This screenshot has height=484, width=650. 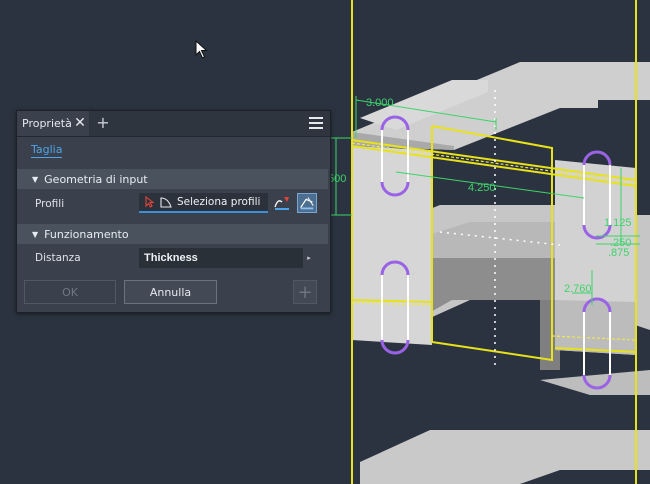 What do you see at coordinates (47, 123) in the screenshot?
I see `tab-title: Proprietà` at bounding box center [47, 123].